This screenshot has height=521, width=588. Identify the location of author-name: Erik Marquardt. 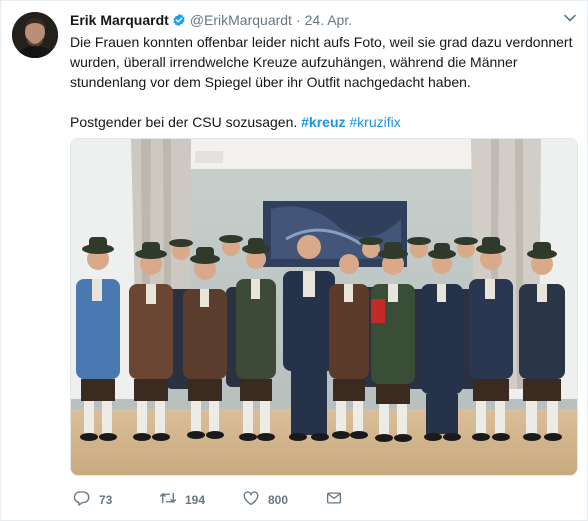
(119, 20).